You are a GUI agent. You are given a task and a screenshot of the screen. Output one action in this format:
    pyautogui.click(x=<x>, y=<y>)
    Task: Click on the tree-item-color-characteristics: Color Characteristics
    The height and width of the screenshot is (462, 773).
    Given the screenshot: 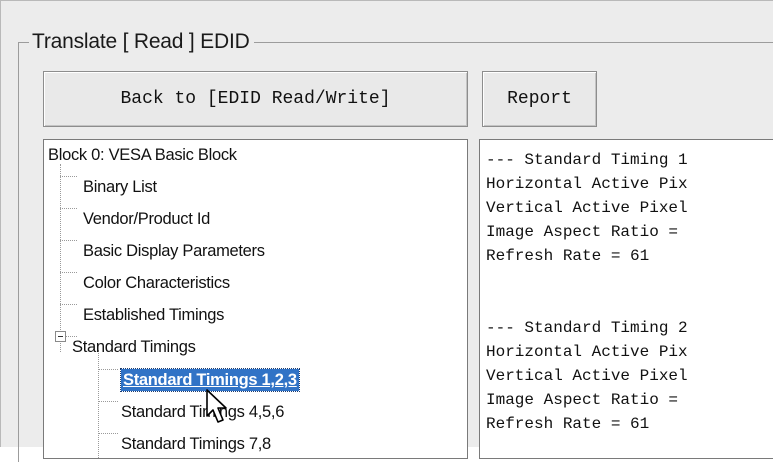 What is the action you would take?
    pyautogui.click(x=156, y=283)
    